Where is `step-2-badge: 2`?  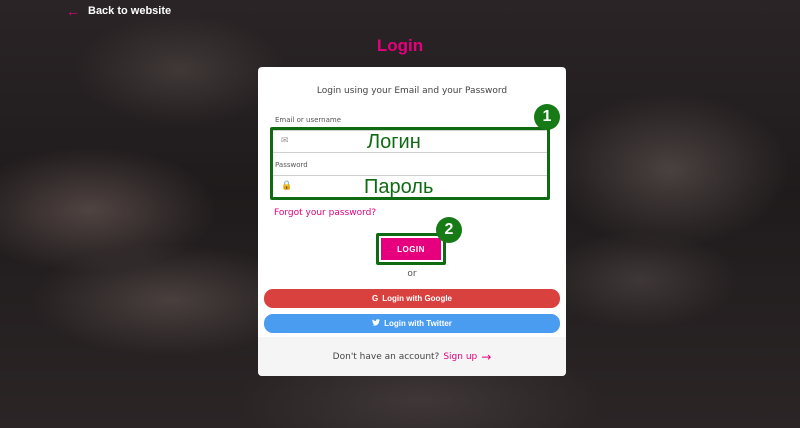 step-2-badge: 2 is located at coordinates (449, 230).